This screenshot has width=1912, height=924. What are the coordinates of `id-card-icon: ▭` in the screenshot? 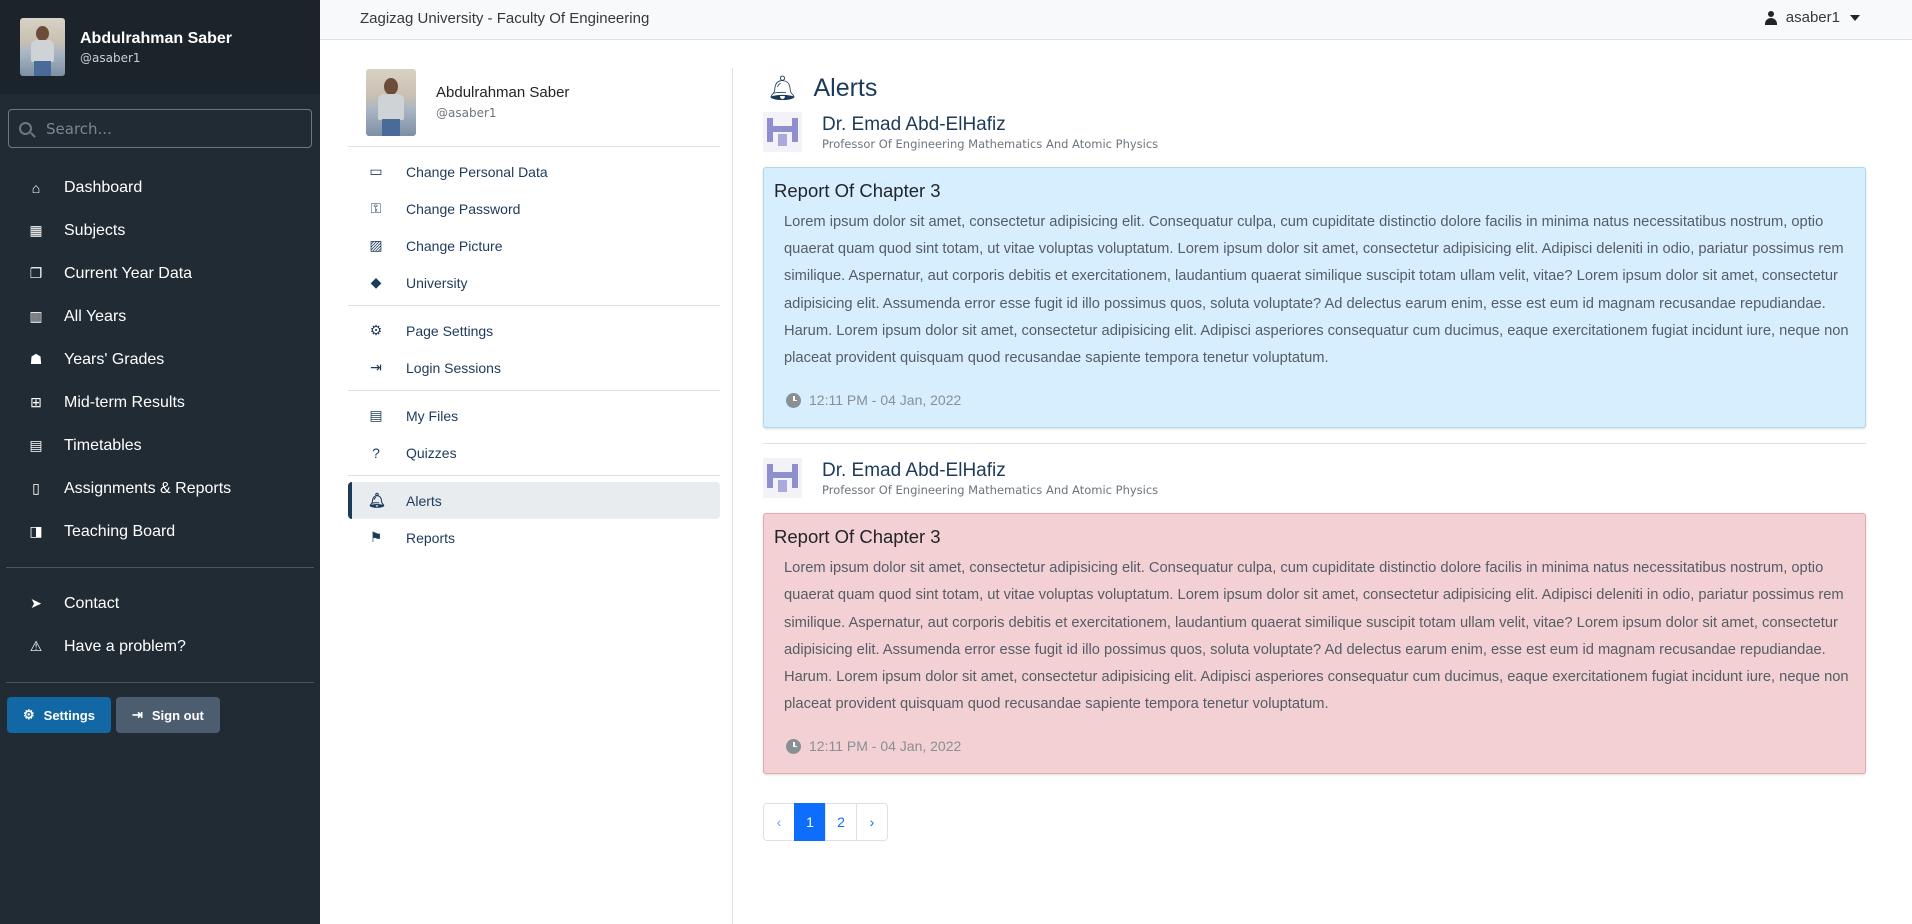 It's located at (376, 171).